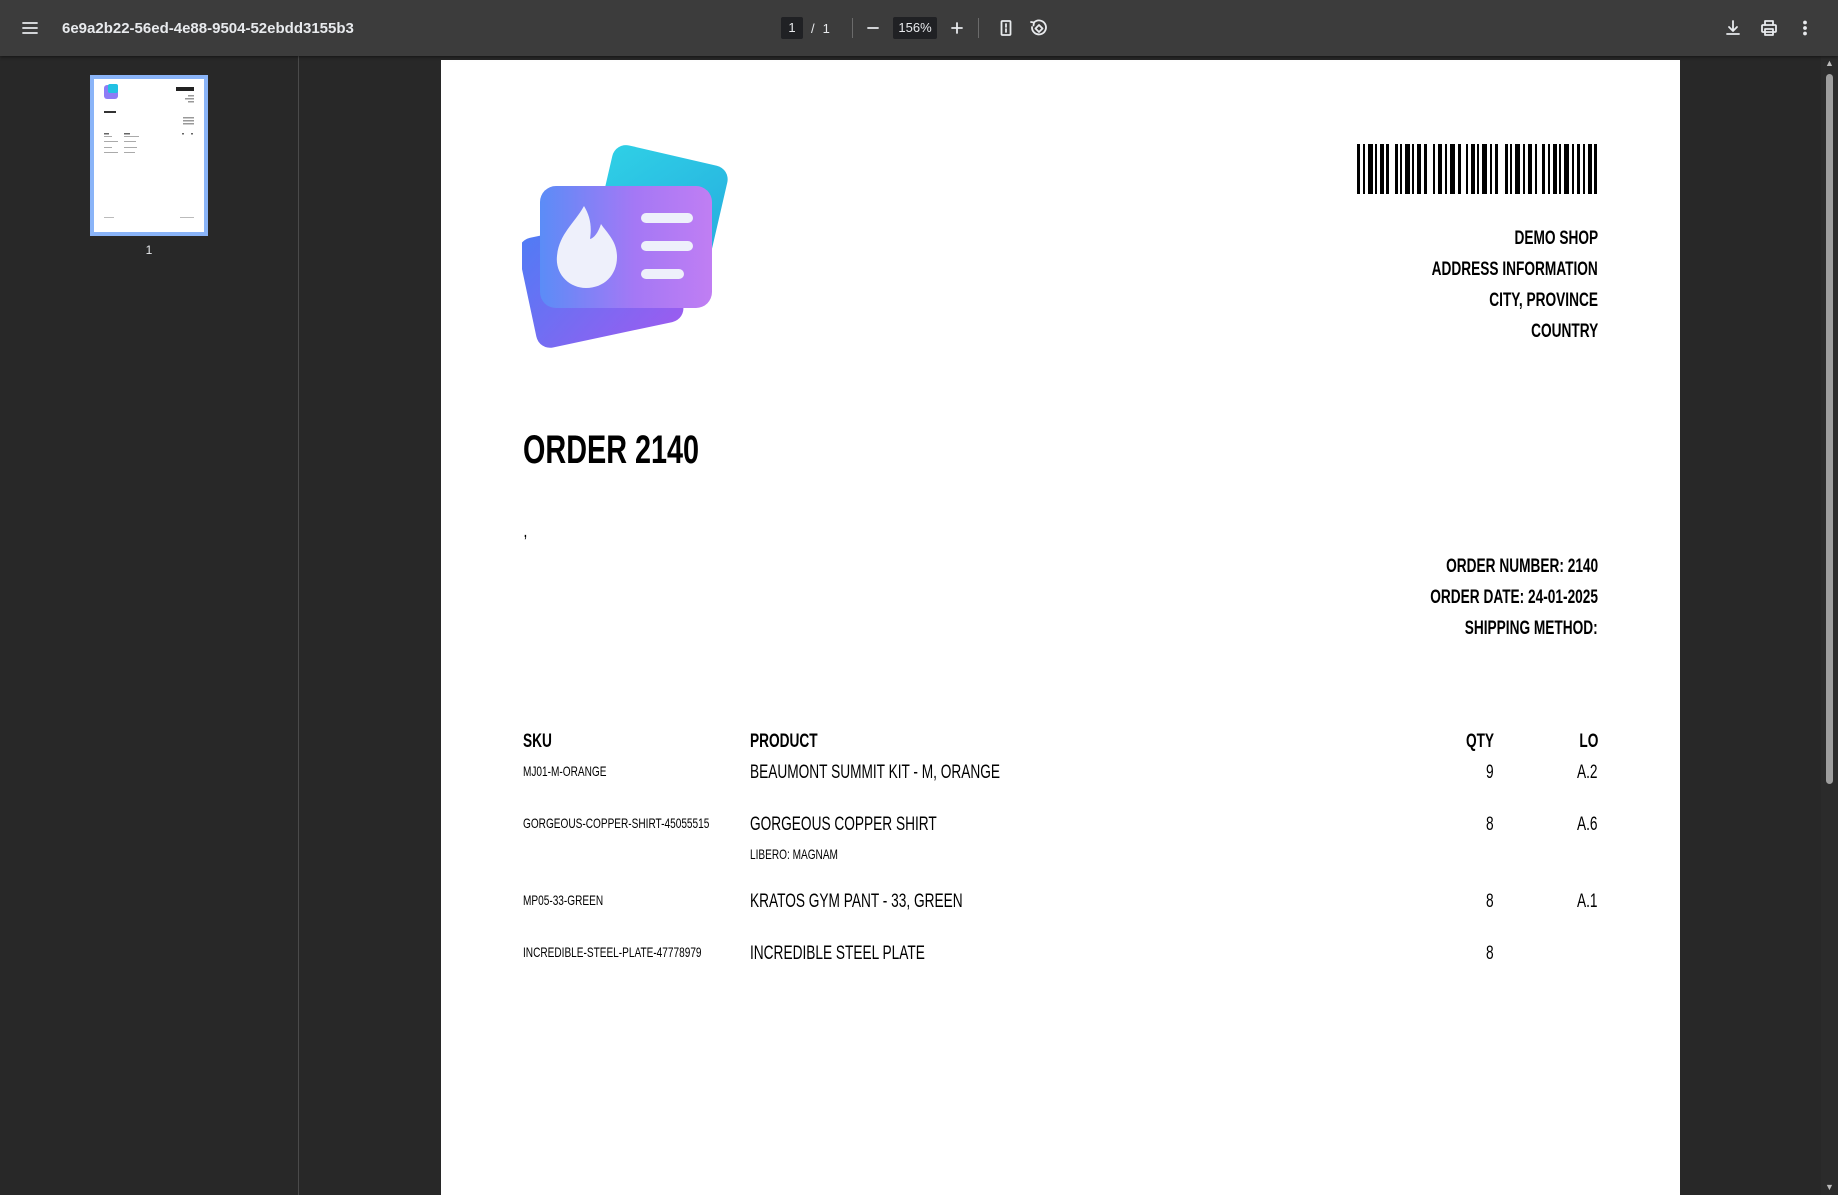 The height and width of the screenshot is (1195, 1838). What do you see at coordinates (1829, 63) in the screenshot?
I see `scroll-up-icon: ▲` at bounding box center [1829, 63].